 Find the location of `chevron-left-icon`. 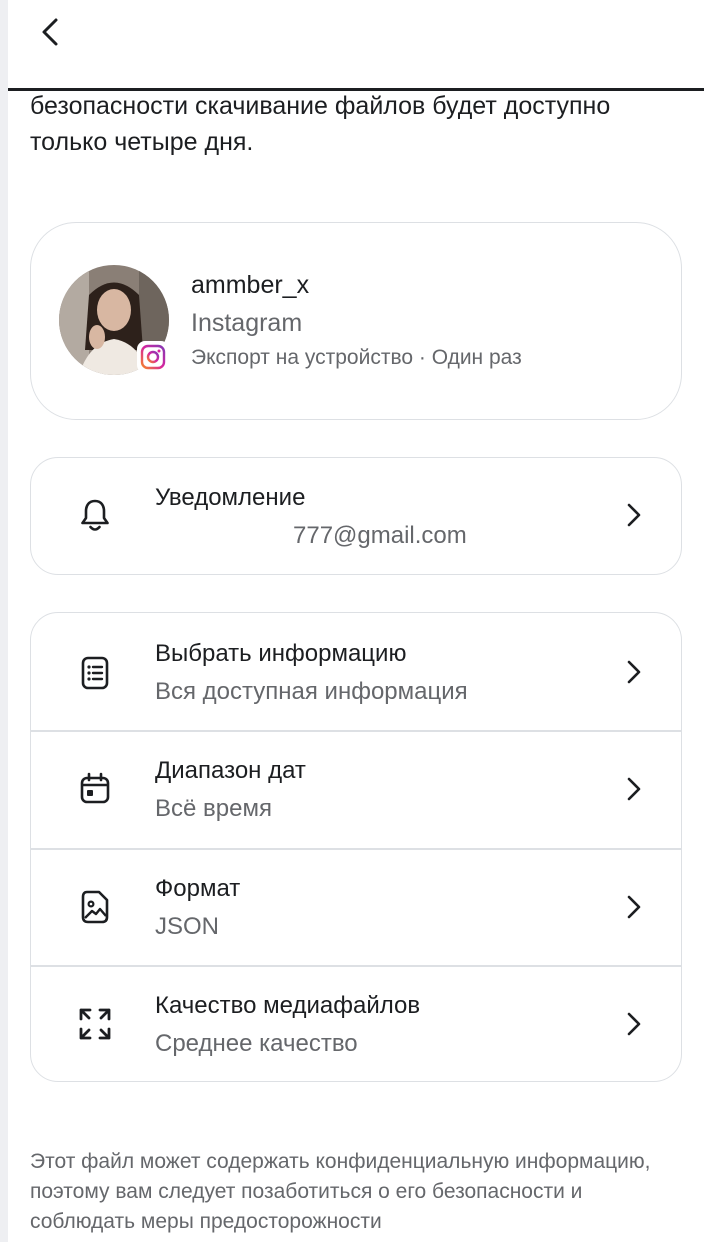

chevron-left-icon is located at coordinates (50, 32).